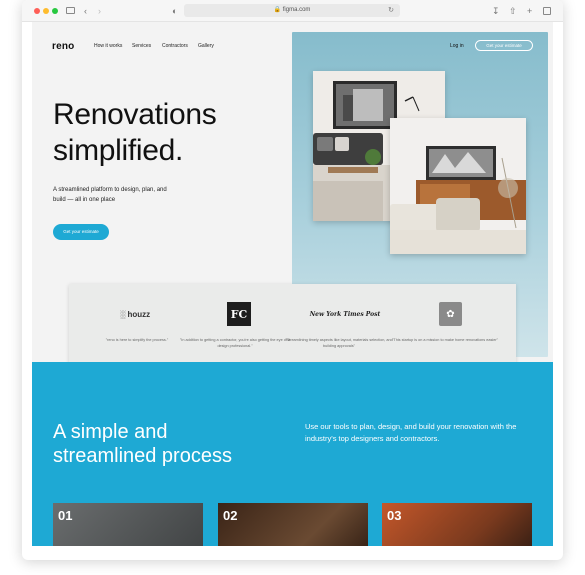 The width and height of the screenshot is (585, 575). What do you see at coordinates (37, 11) in the screenshot?
I see `close-window-button` at bounding box center [37, 11].